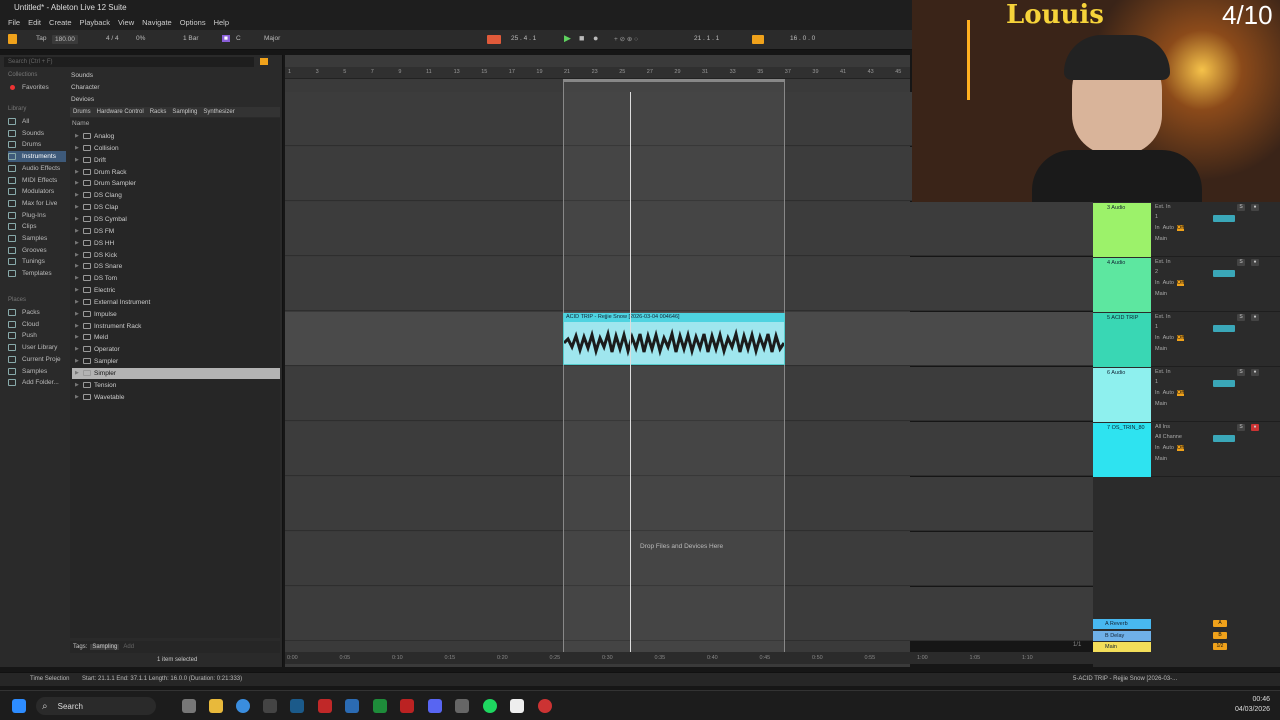  What do you see at coordinates (105, 647) in the screenshot?
I see `tag-chip: Sampling` at bounding box center [105, 647].